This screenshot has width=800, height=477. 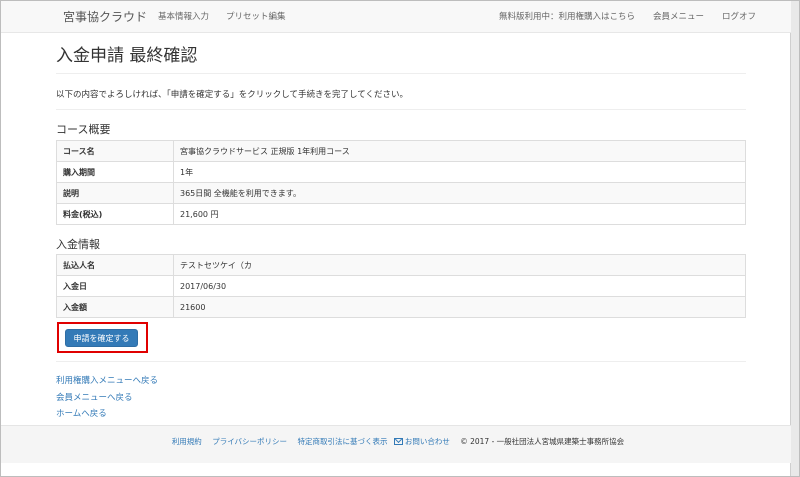 I want to click on row-value: 1年, so click(x=459, y=172).